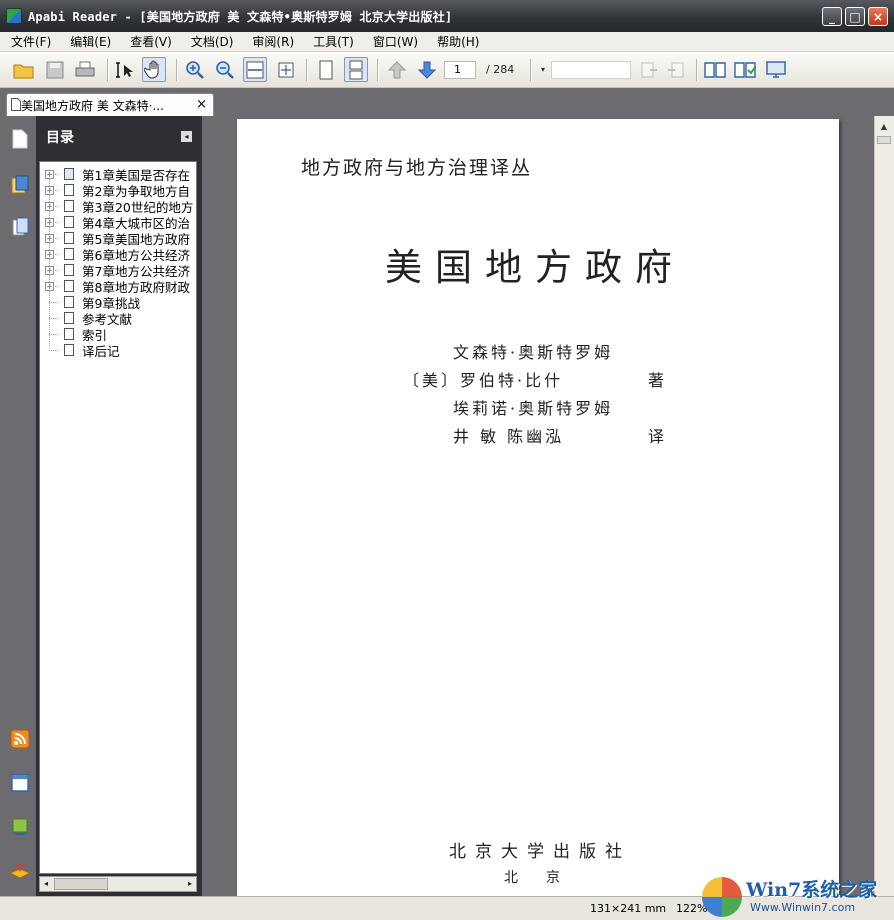 Image resolution: width=894 pixels, height=920 pixels. Describe the element at coordinates (356, 69) in the screenshot. I see `continuous-page-icon` at that location.